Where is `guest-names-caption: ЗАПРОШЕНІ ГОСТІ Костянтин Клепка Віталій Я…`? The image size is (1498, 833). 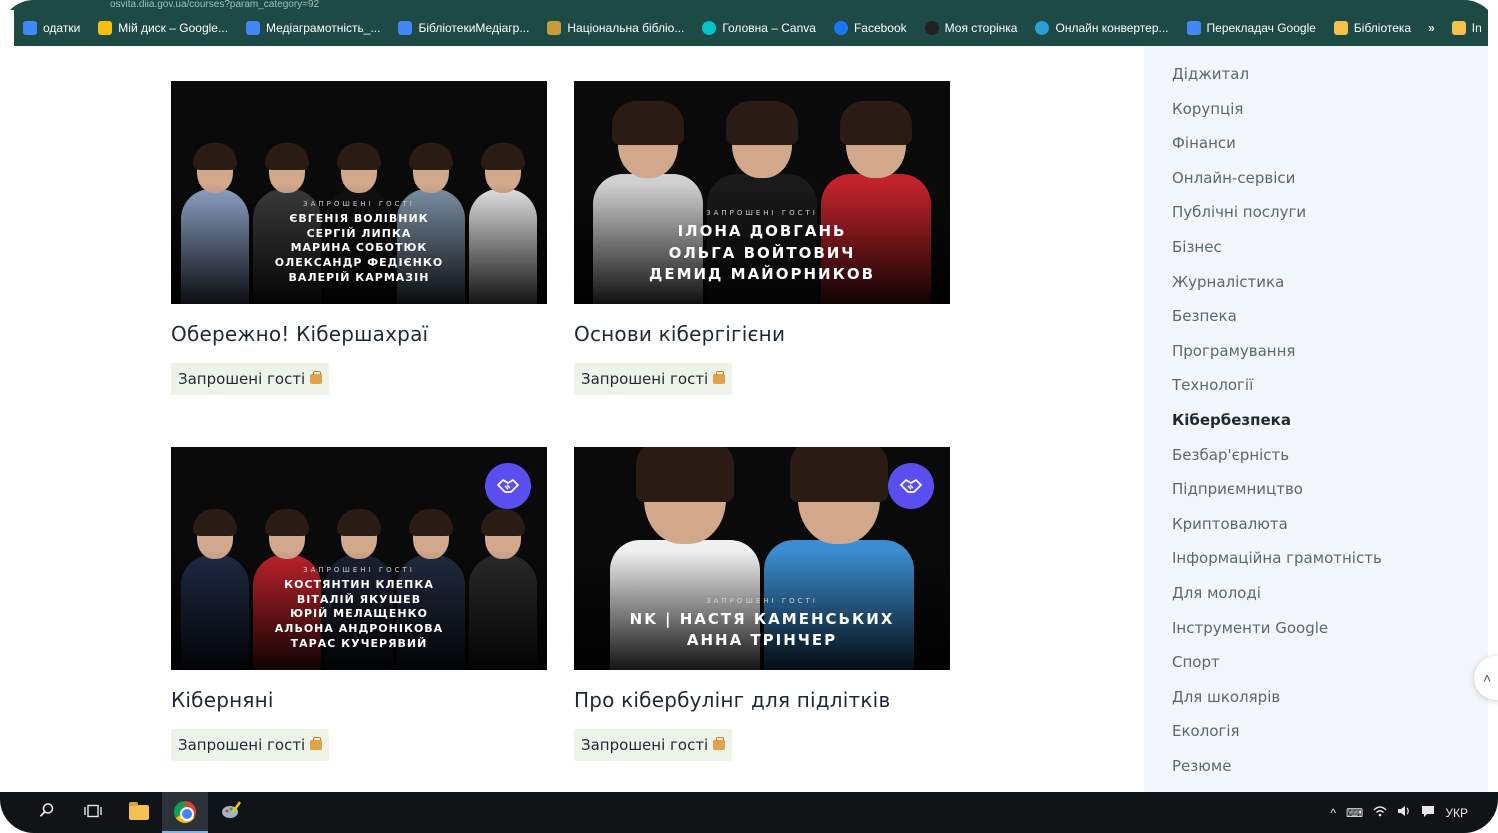
guest-names-caption: ЗАПРОШЕНІ ГОСТІ Костянтин Клепка Віталій Я… is located at coordinates (359, 609).